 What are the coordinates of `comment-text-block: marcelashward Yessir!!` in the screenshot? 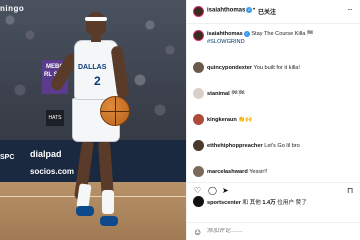 It's located at (281, 172).